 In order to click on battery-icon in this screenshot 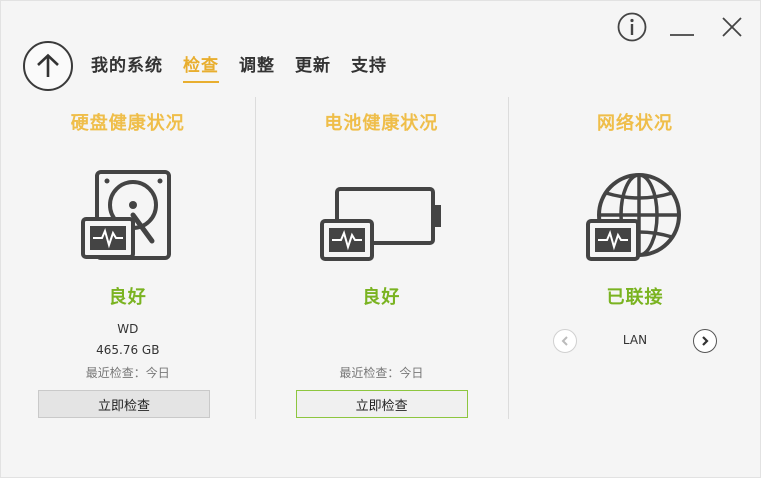, I will do `click(381, 226)`.